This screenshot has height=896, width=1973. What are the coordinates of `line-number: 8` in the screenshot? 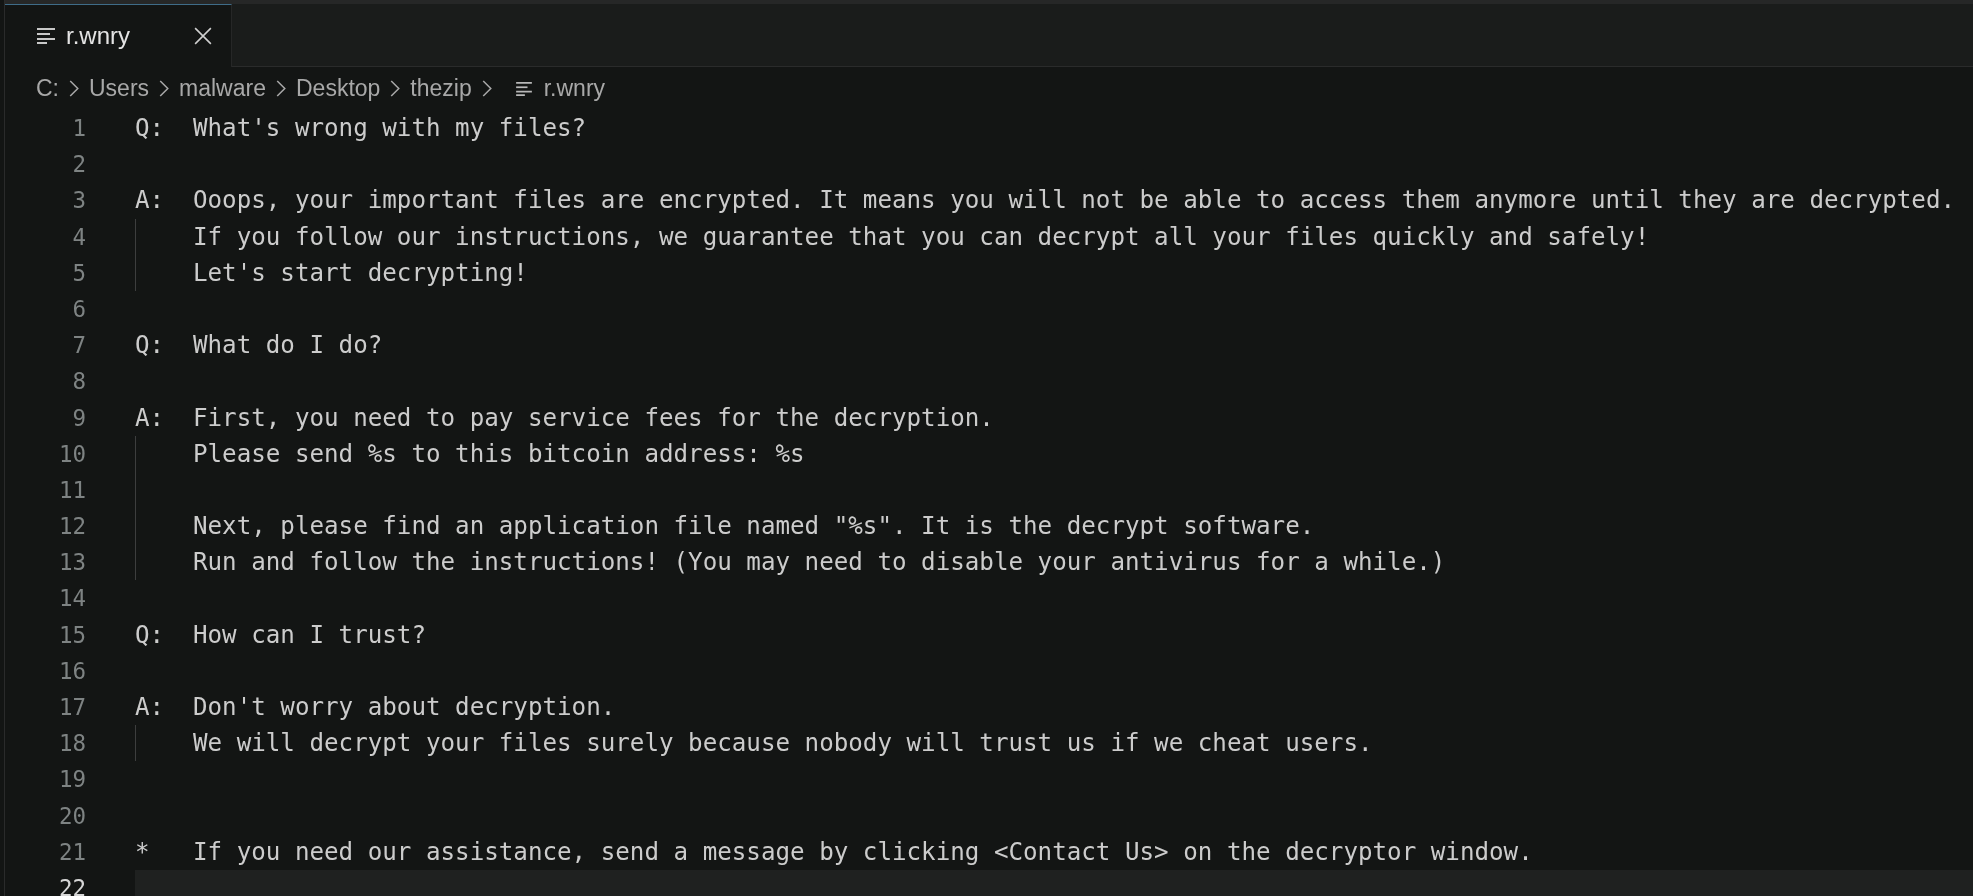 It's located at (79, 382).